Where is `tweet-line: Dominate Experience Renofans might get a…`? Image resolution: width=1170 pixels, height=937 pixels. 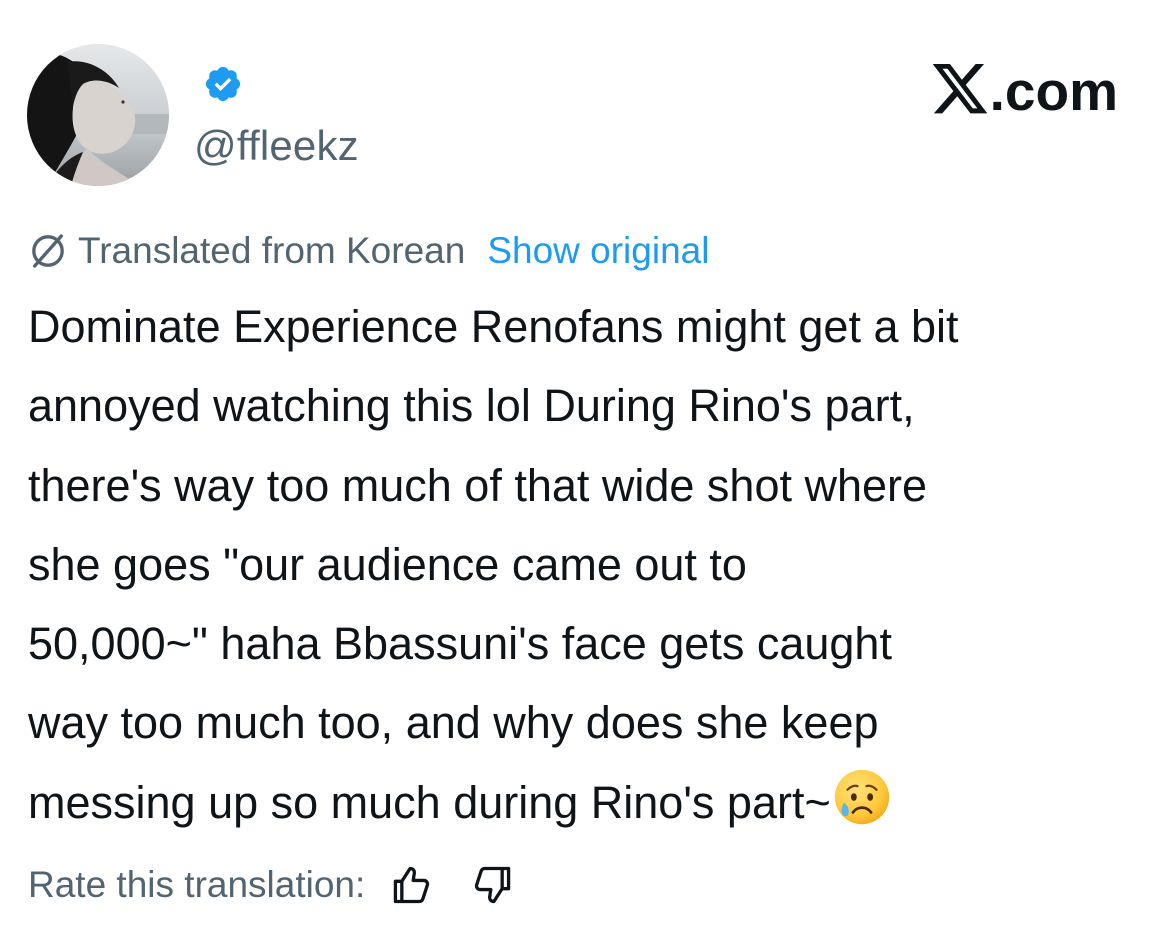 tweet-line: Dominate Experience Renofans might get a… is located at coordinates (493, 326).